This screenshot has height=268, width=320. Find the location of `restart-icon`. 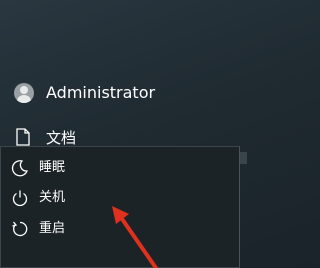

restart-icon is located at coordinates (20, 229).